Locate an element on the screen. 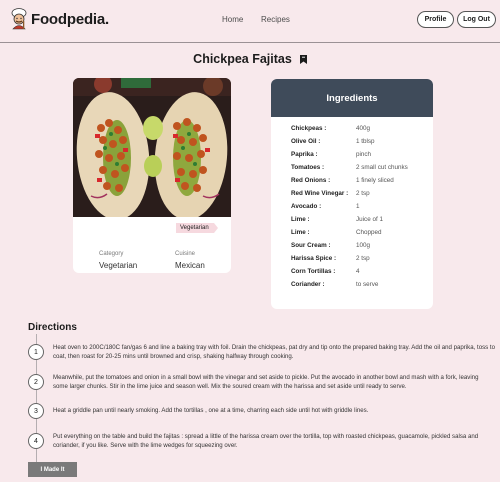 The height and width of the screenshot is (482, 500). ingredient-amount: 100g is located at coordinates (363, 245).